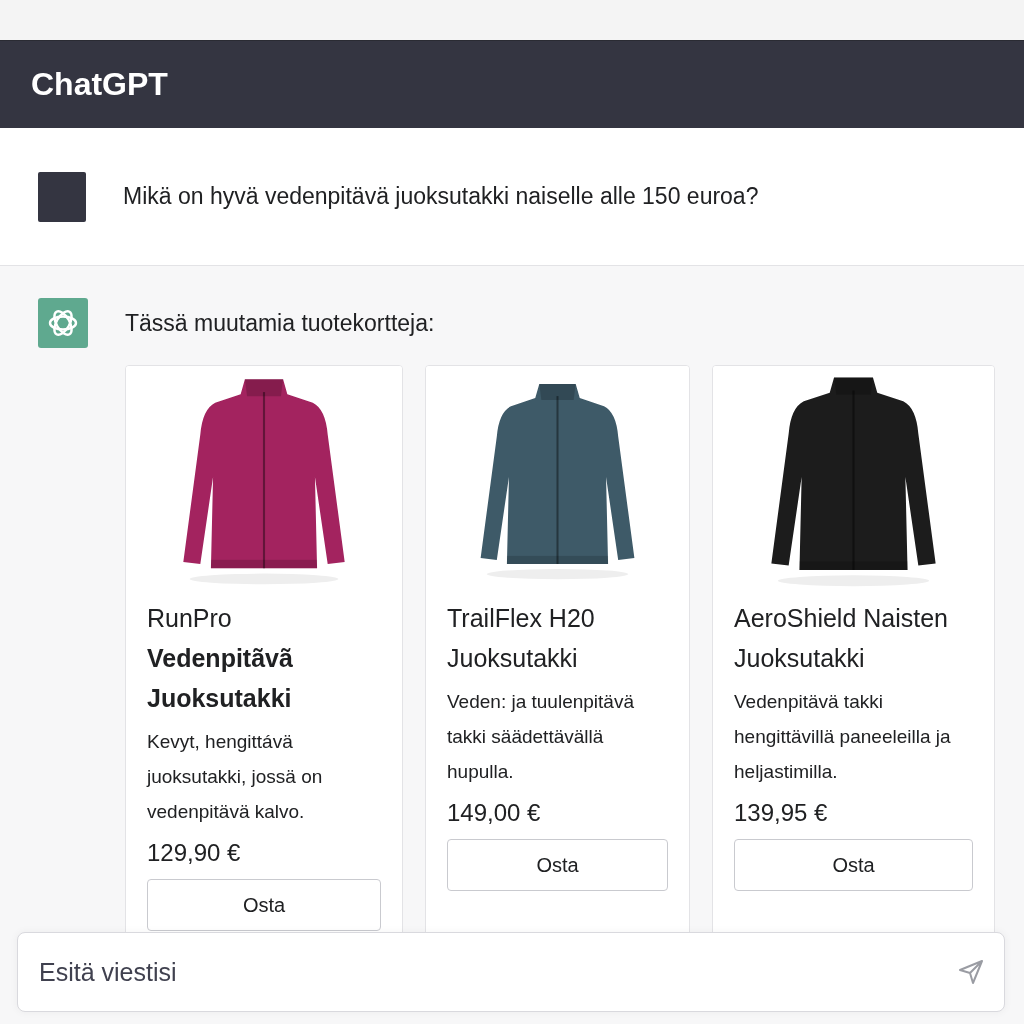  Describe the element at coordinates (841, 638) in the screenshot. I see `product-title: AeroShield Naisten Juoksutakki` at that location.